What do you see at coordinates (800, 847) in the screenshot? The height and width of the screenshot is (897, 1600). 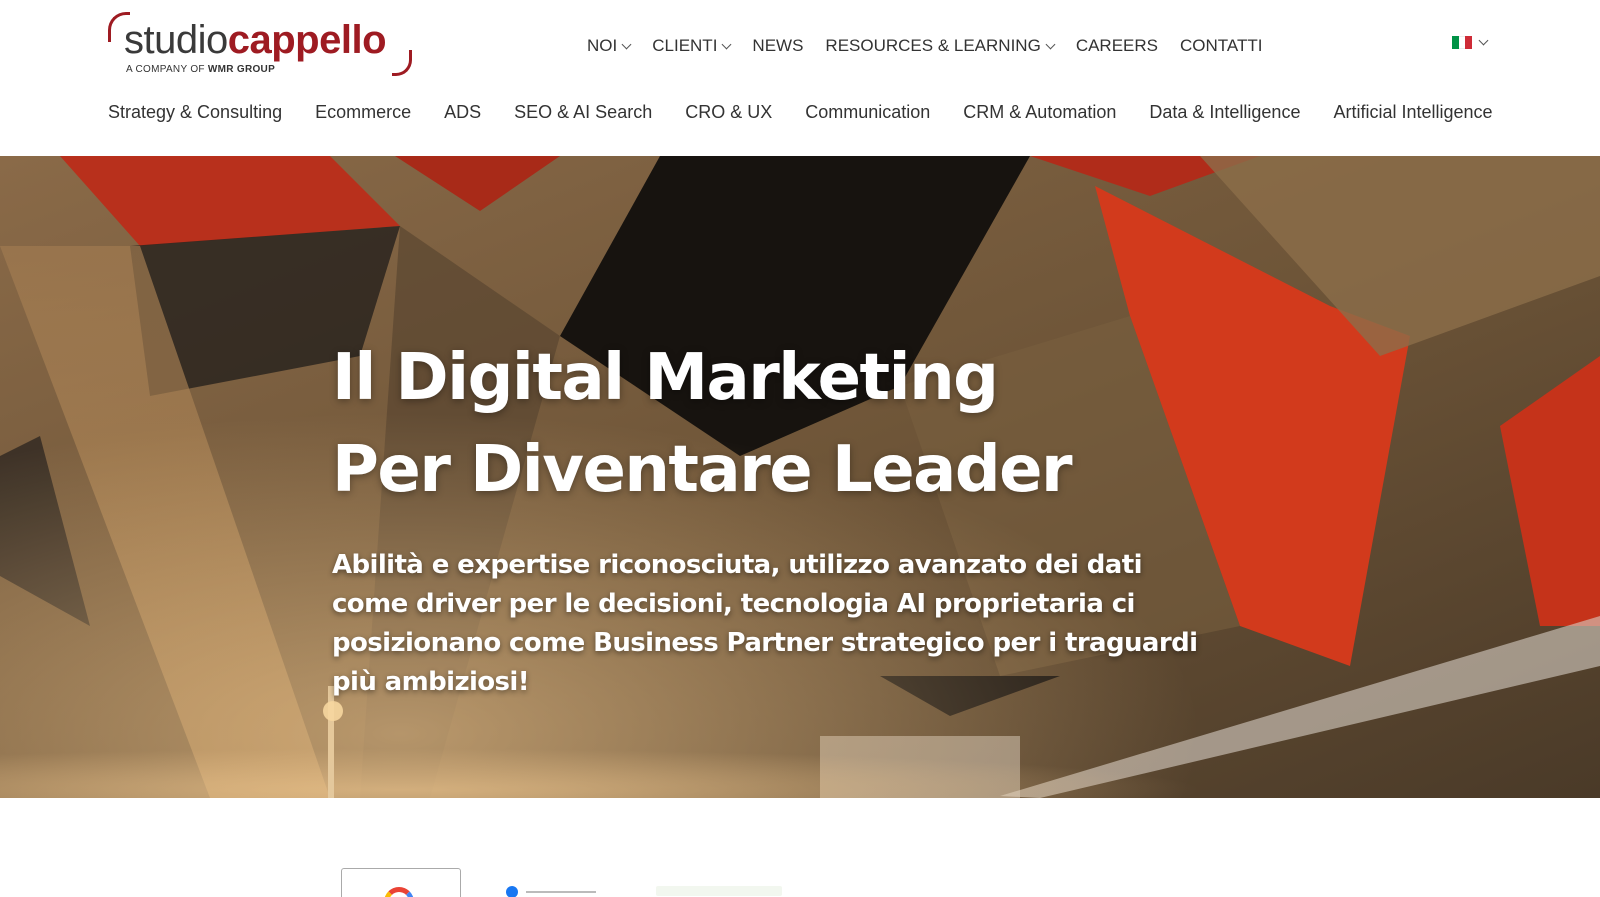 I see `partner-badges` at bounding box center [800, 847].